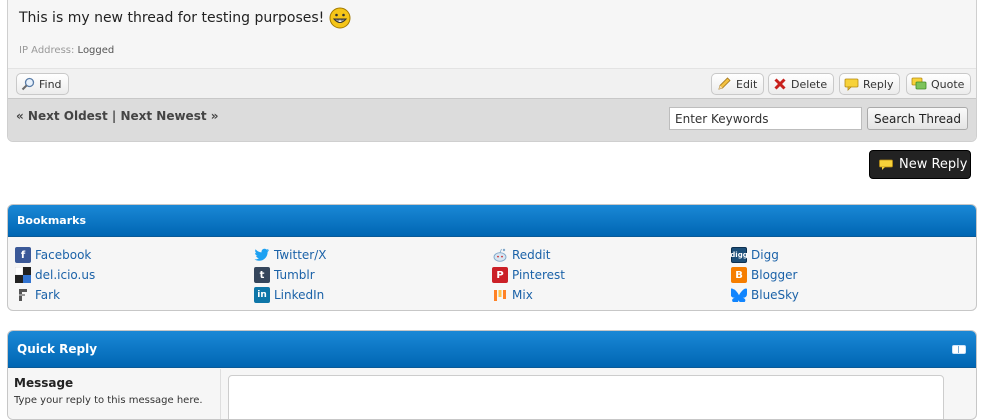  I want to click on ip-address: IP Address: Logged, so click(66, 50).